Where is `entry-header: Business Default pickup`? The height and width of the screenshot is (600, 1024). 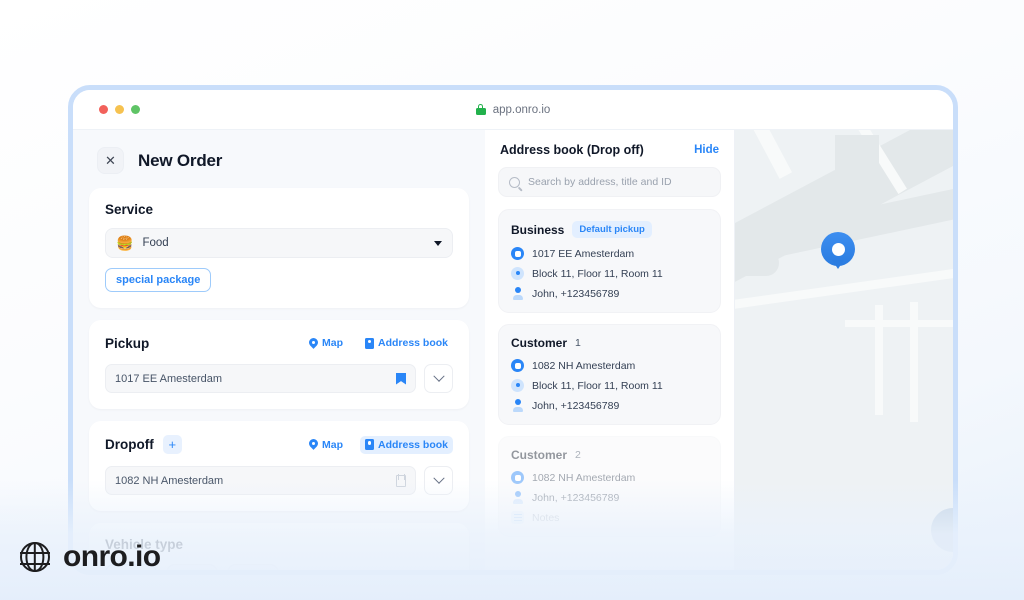
entry-header: Business Default pickup is located at coordinates (609, 229).